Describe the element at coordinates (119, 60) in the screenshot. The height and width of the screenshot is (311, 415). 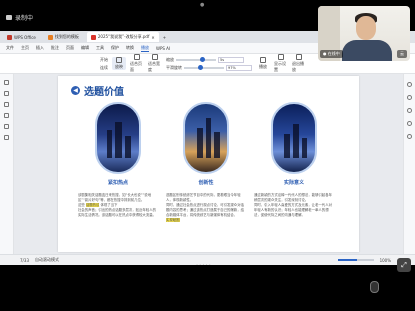
I see `play-icon` at that location.